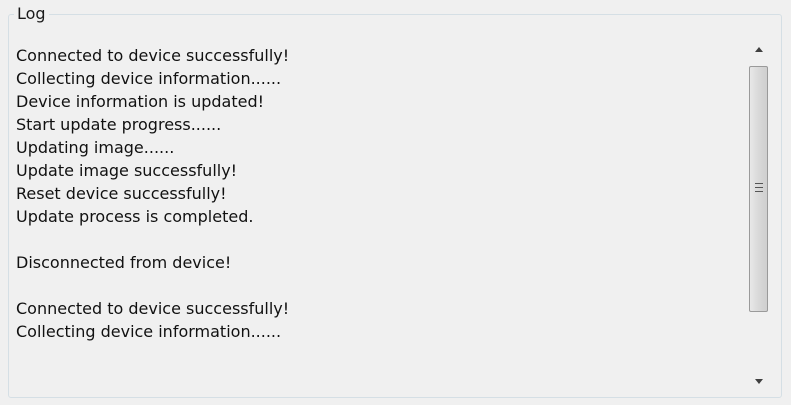 Image resolution: width=791 pixels, height=405 pixels. I want to click on log-line: Device information is updated!, so click(140, 101).